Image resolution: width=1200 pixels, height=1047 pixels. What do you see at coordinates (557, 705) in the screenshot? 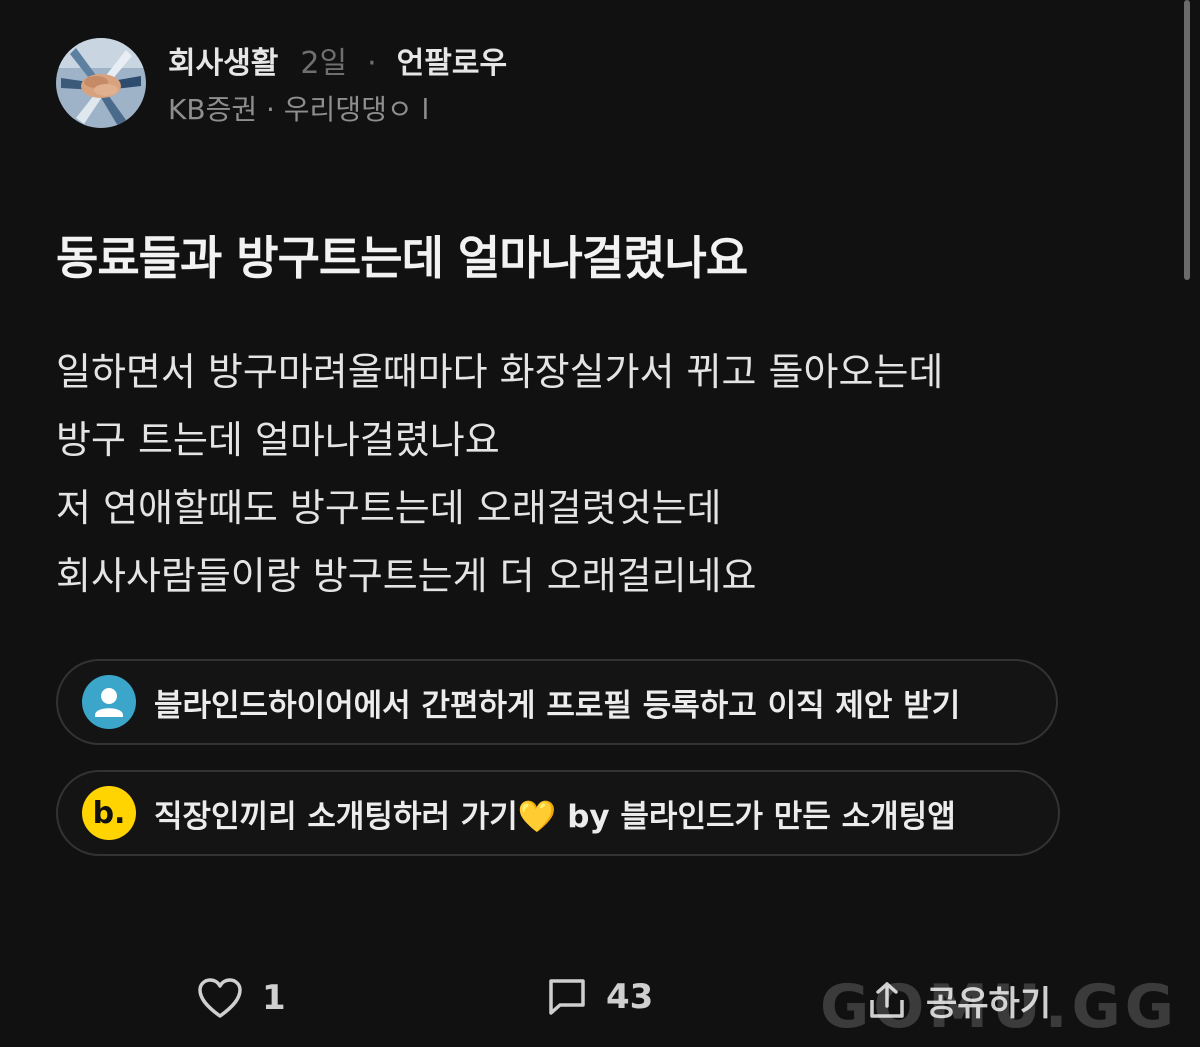
I see `promo-text: 블라인드하이어에서 간편하게 프로필 등록하고 이직 제안 받기` at bounding box center [557, 705].